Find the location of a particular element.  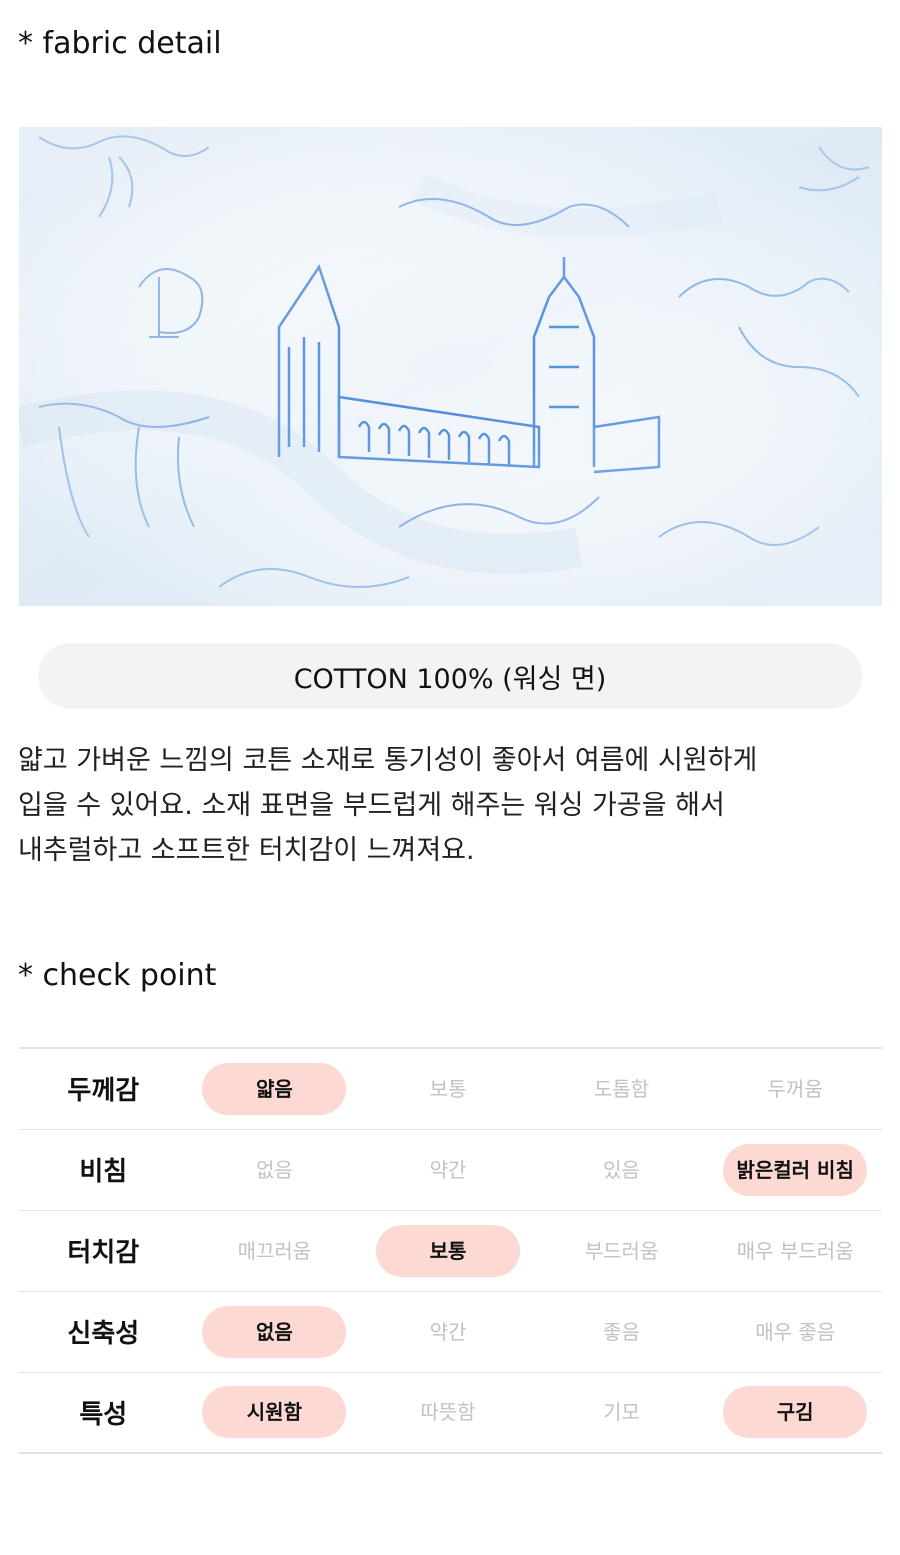

option-pill: 따뜻함 is located at coordinates (448, 1412).